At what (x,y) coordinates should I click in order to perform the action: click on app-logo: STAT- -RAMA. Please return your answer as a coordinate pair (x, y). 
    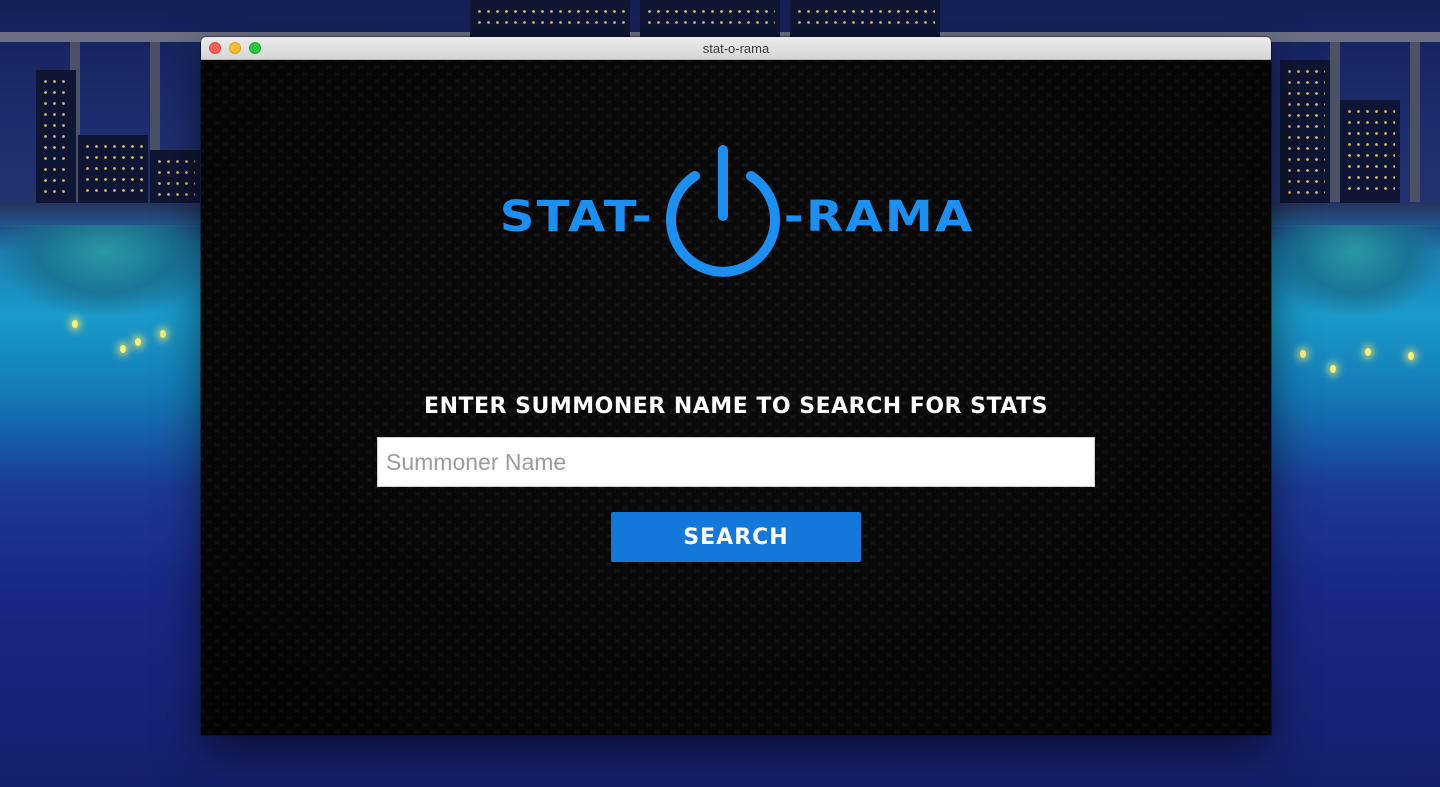
    Looking at the image, I should click on (736, 217).